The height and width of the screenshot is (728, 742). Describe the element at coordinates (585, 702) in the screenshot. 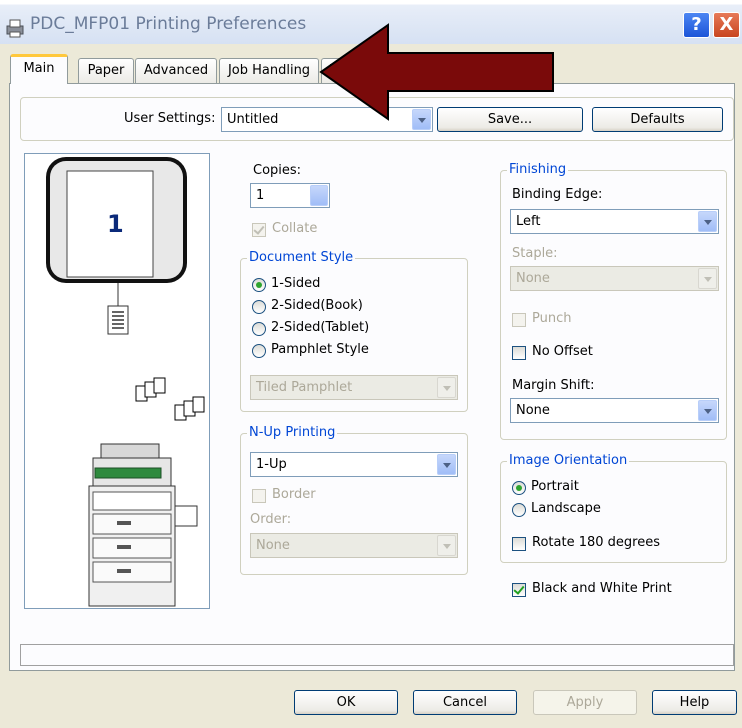

I see `apply-button: Apply` at that location.